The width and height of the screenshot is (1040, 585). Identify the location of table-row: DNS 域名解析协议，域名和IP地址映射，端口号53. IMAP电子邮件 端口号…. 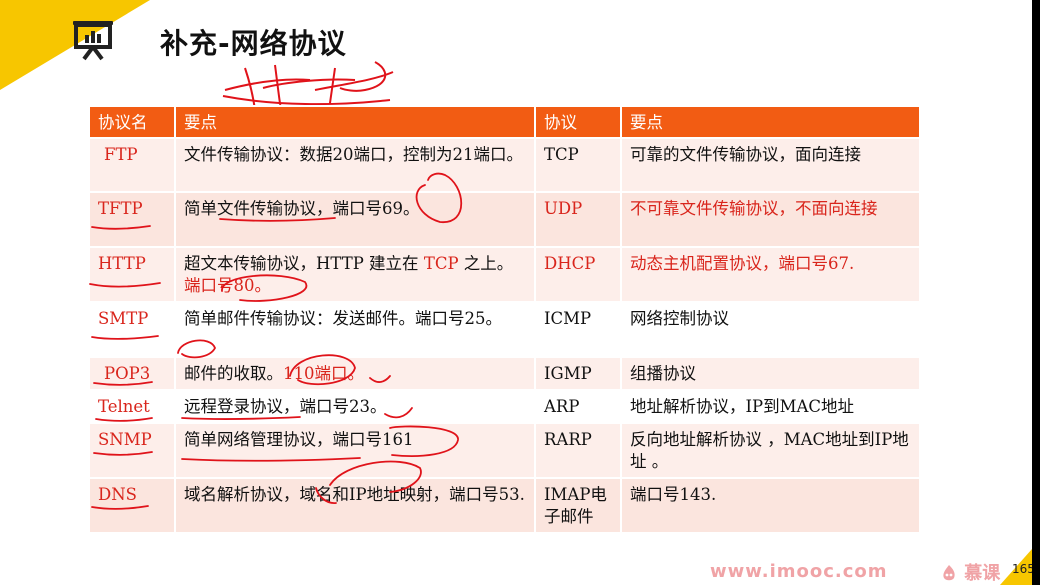
(503, 504).